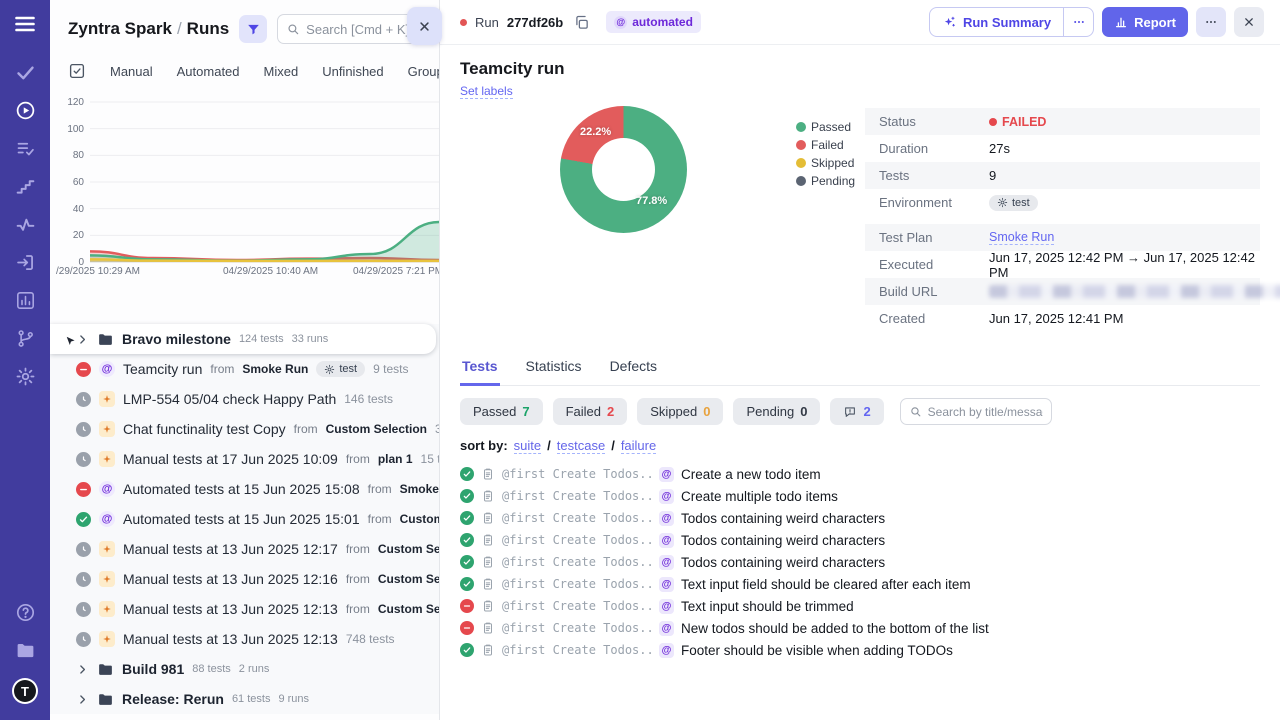 The height and width of the screenshot is (720, 1280). Describe the element at coordinates (985, 411) in the screenshot. I see `tests-search-input` at that location.